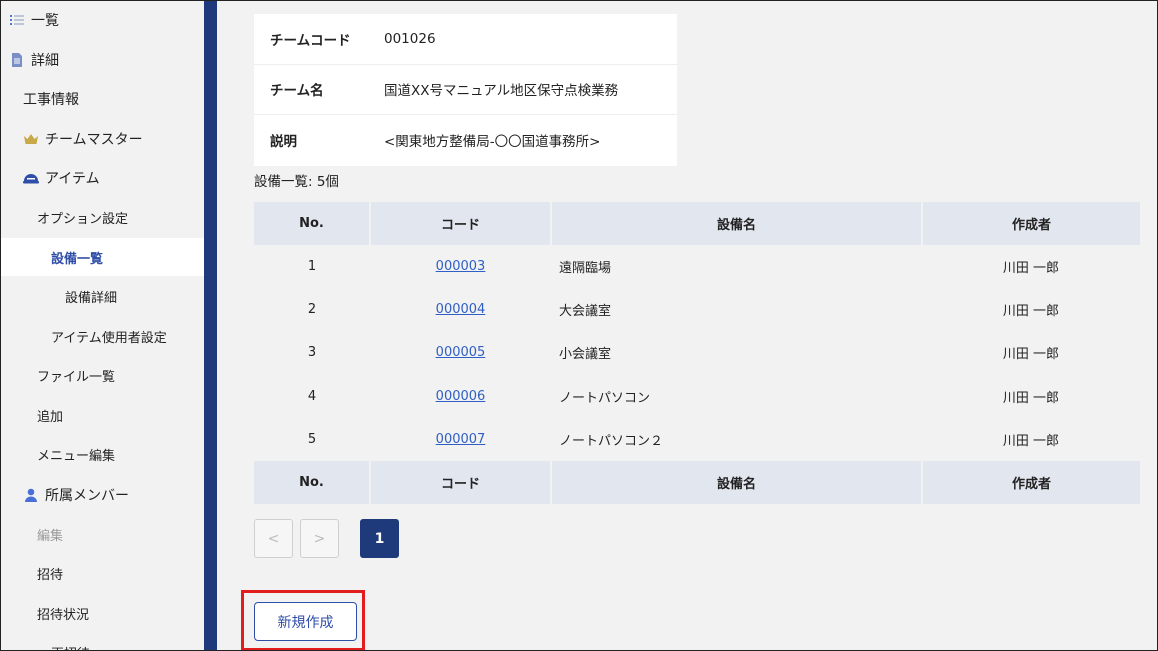 This screenshot has width=1158, height=651. I want to click on cell-name: ノートパソコン２, so click(611, 441).